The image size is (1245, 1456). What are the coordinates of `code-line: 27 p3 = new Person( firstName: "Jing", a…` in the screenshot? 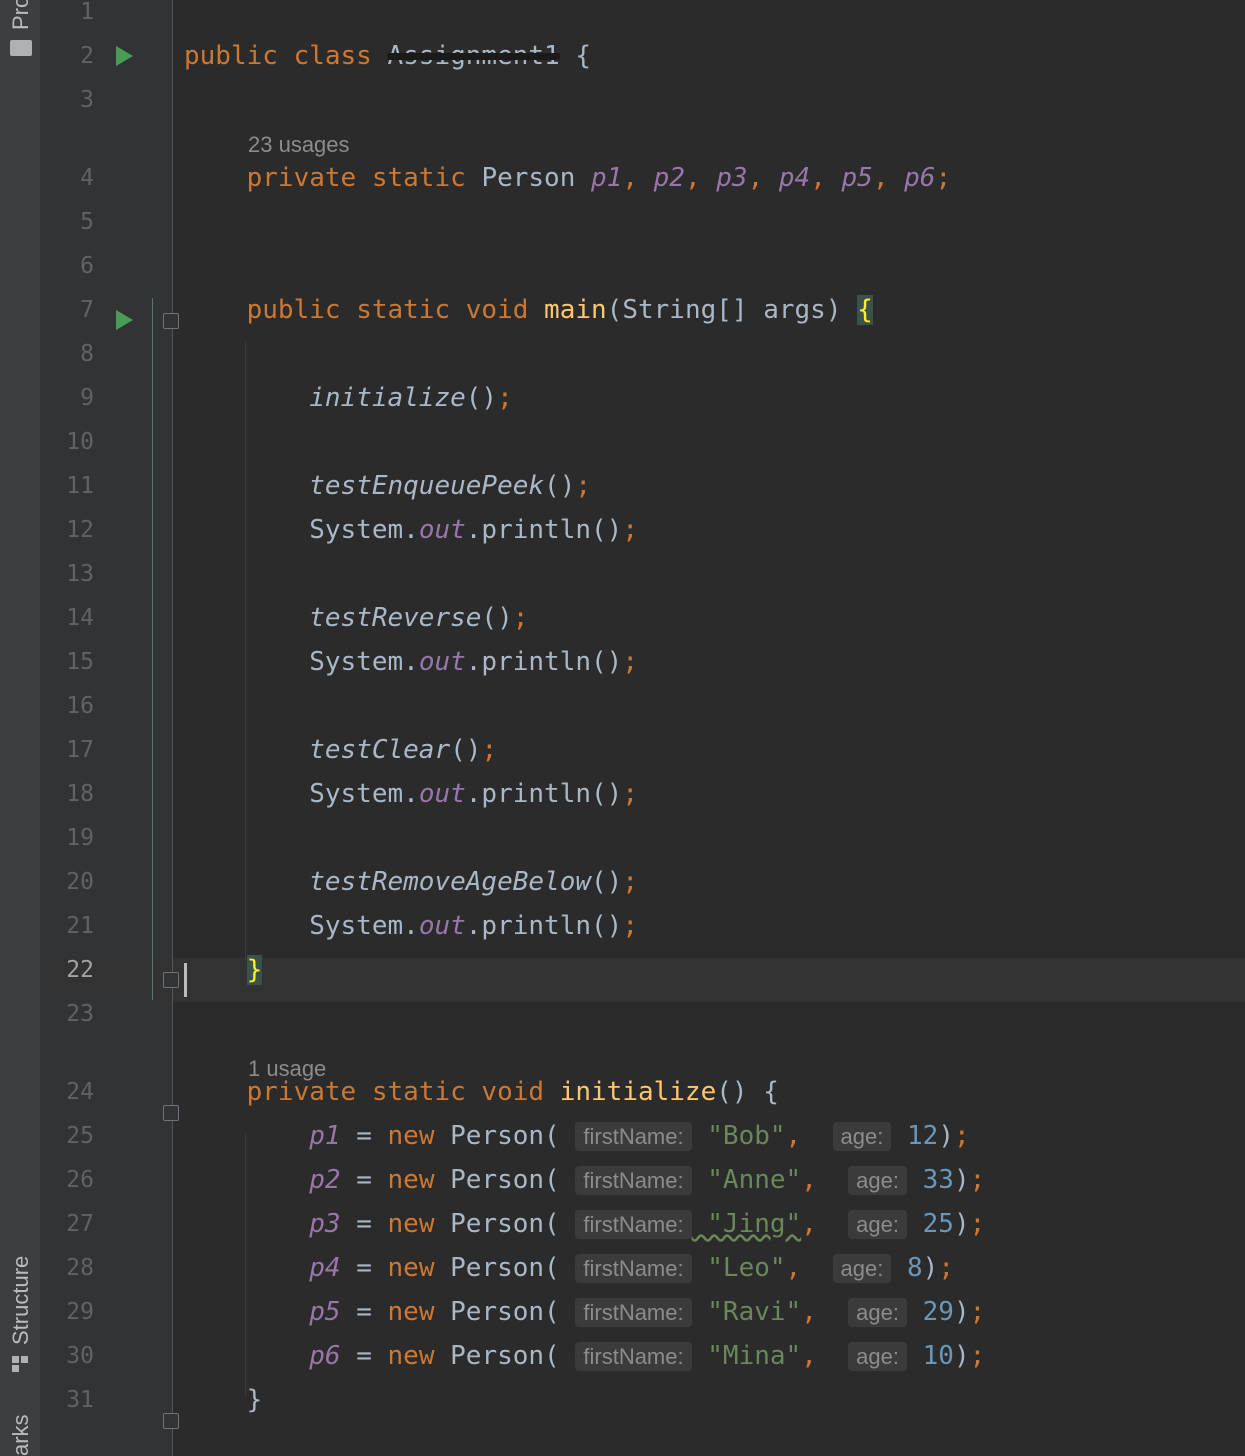 It's located at (622, 1224).